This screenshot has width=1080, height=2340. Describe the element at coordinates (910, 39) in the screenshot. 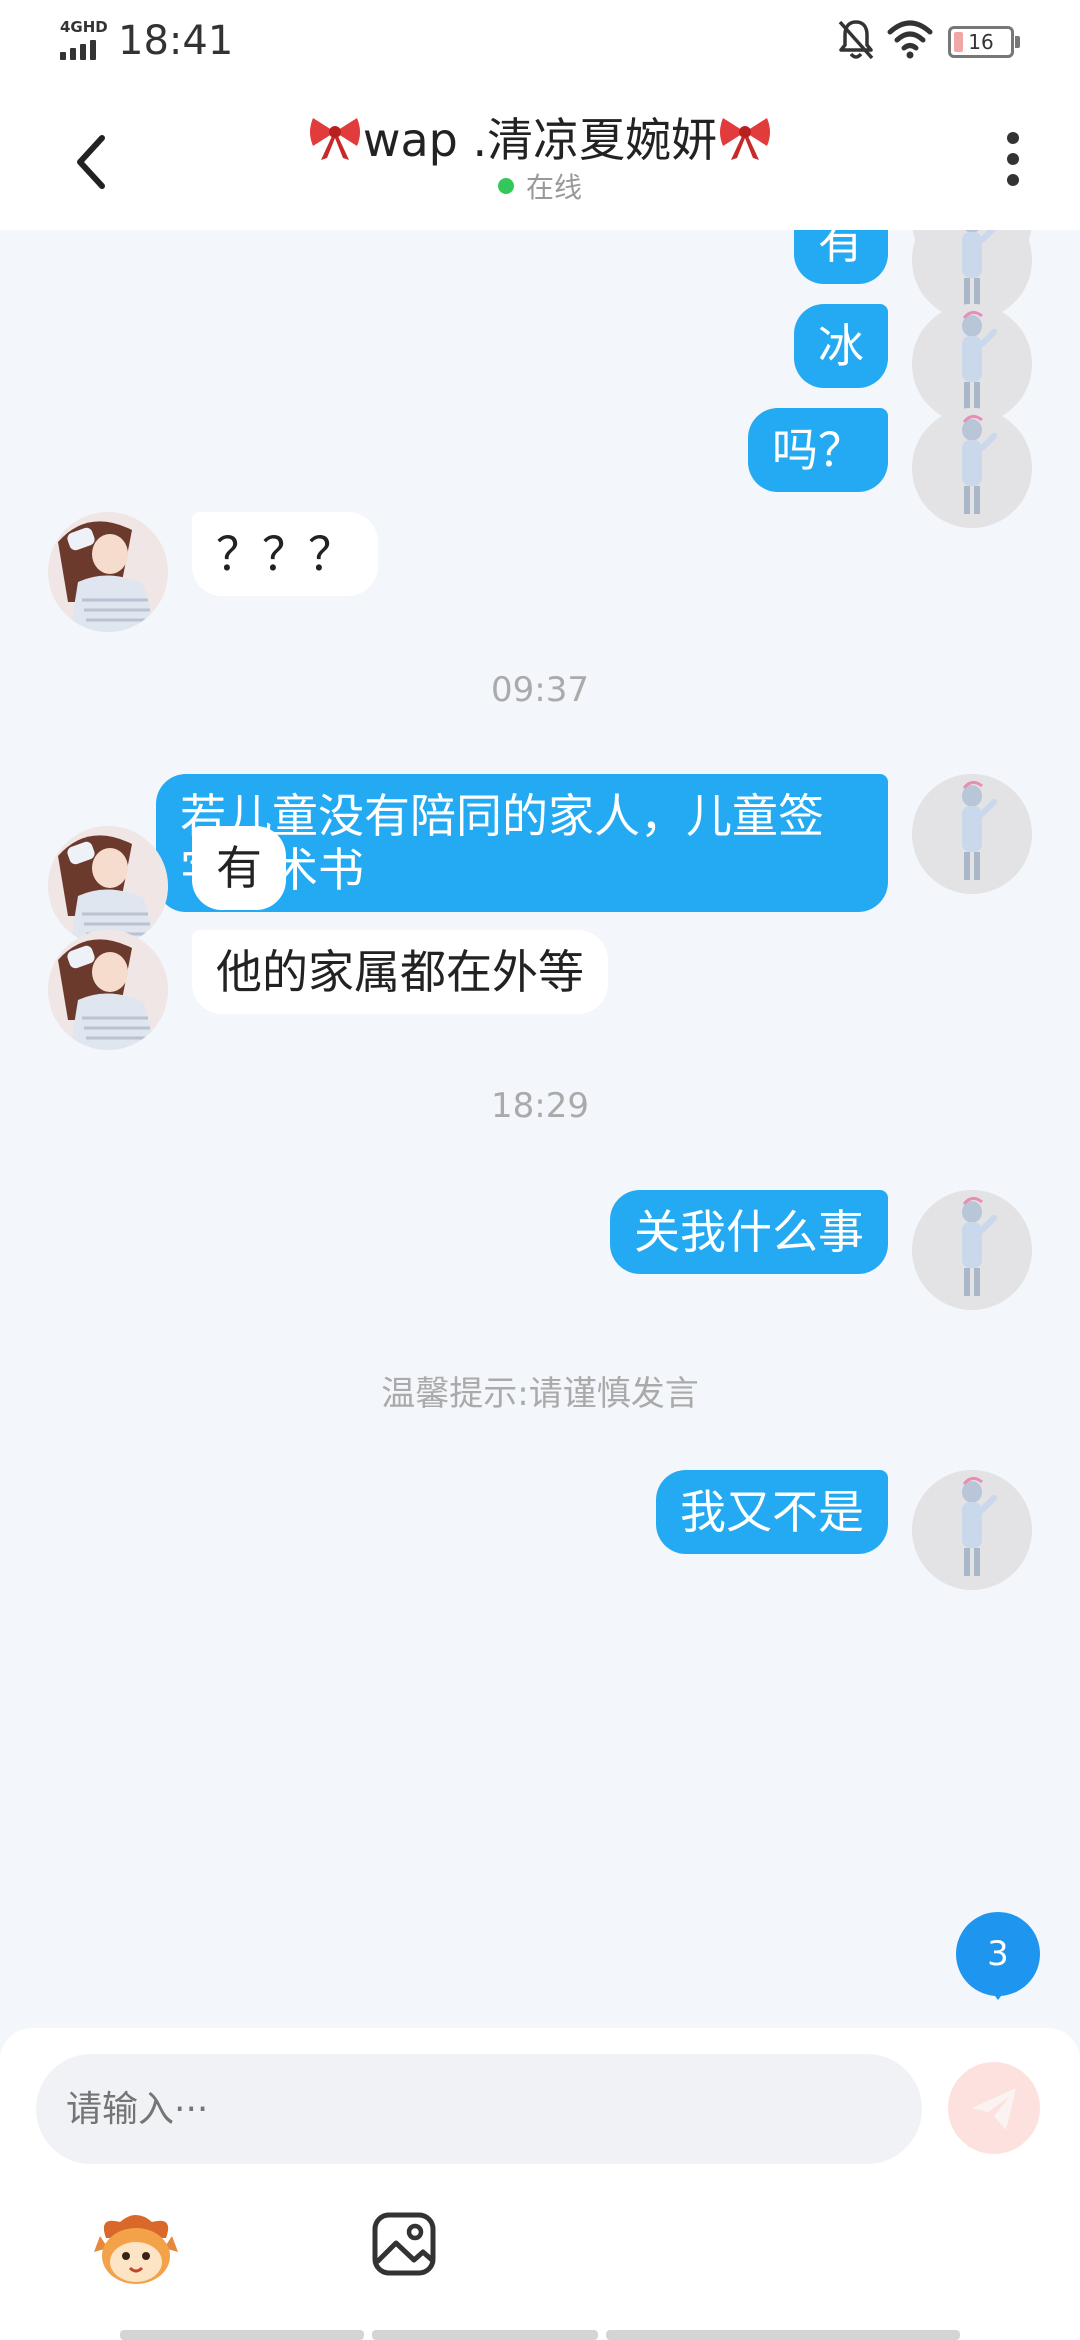

I see `wifi-icon` at that location.